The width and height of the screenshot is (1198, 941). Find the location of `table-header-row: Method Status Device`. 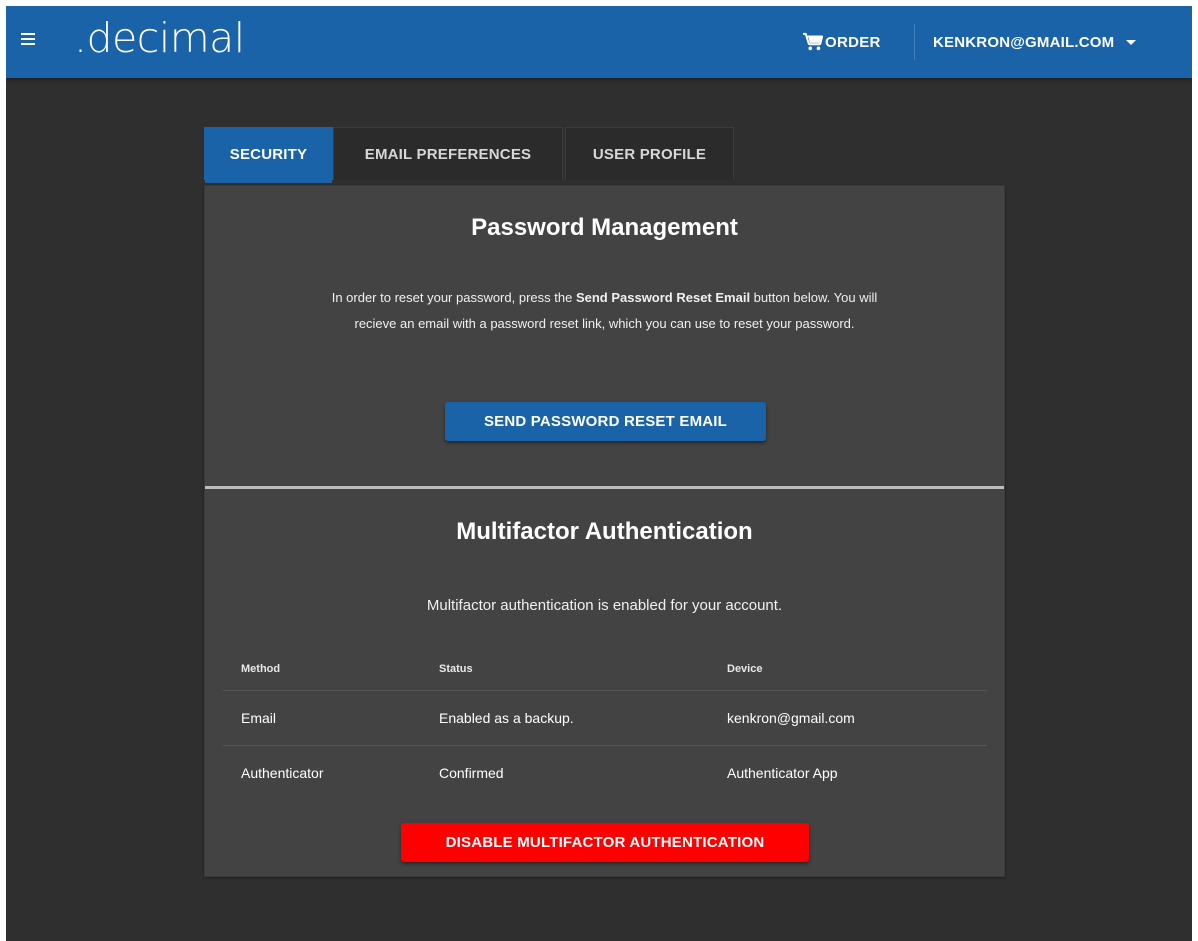

table-header-row: Method Status Device is located at coordinates (605, 669).